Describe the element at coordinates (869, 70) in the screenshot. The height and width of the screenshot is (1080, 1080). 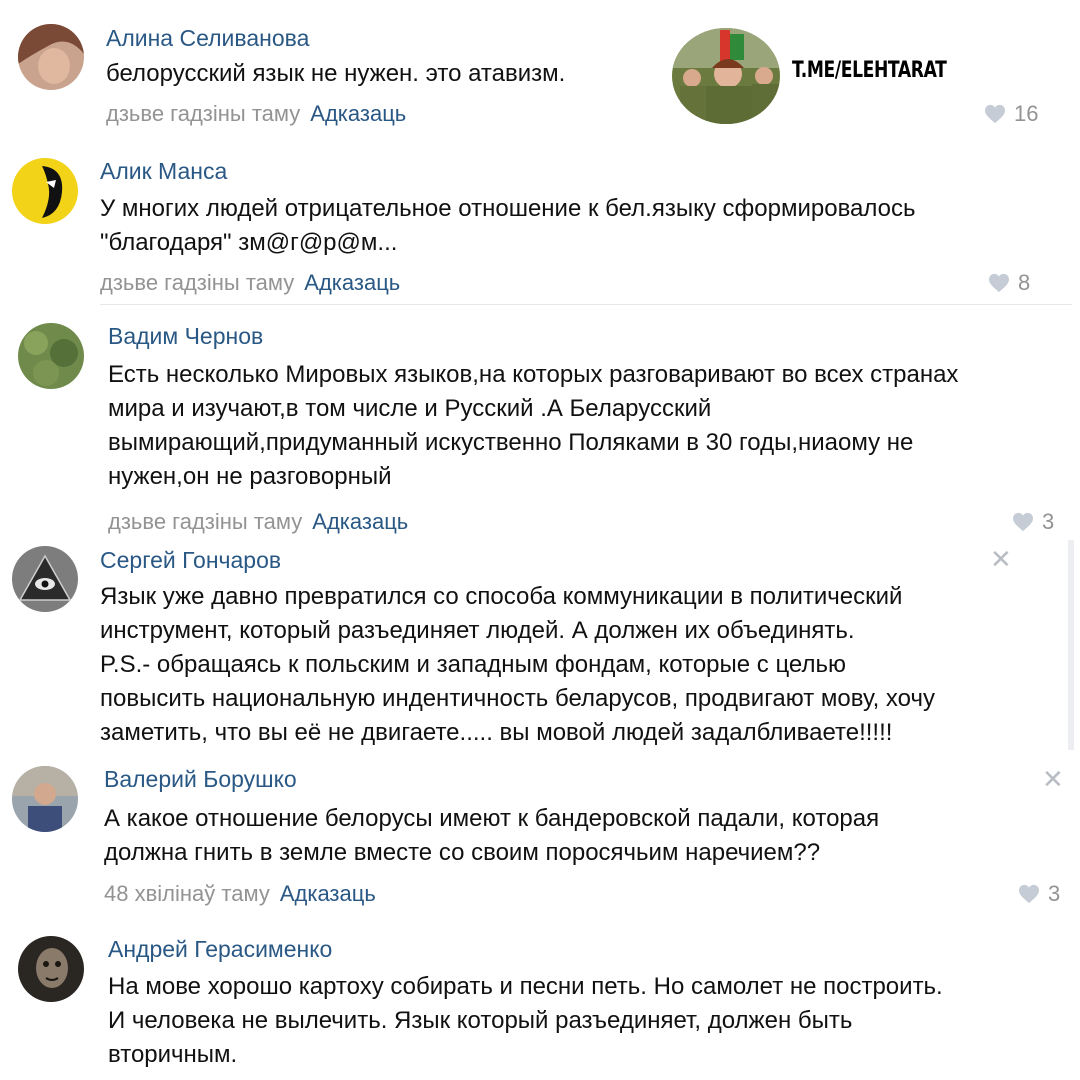
I see `watermark-text: T.ME/ELEHTARAT` at that location.